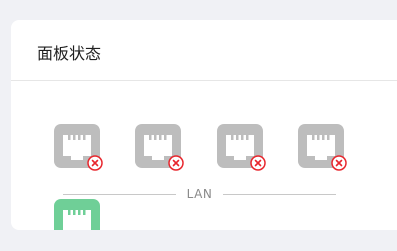 The width and height of the screenshot is (397, 251). I want to click on wan-port, so click(77, 214).